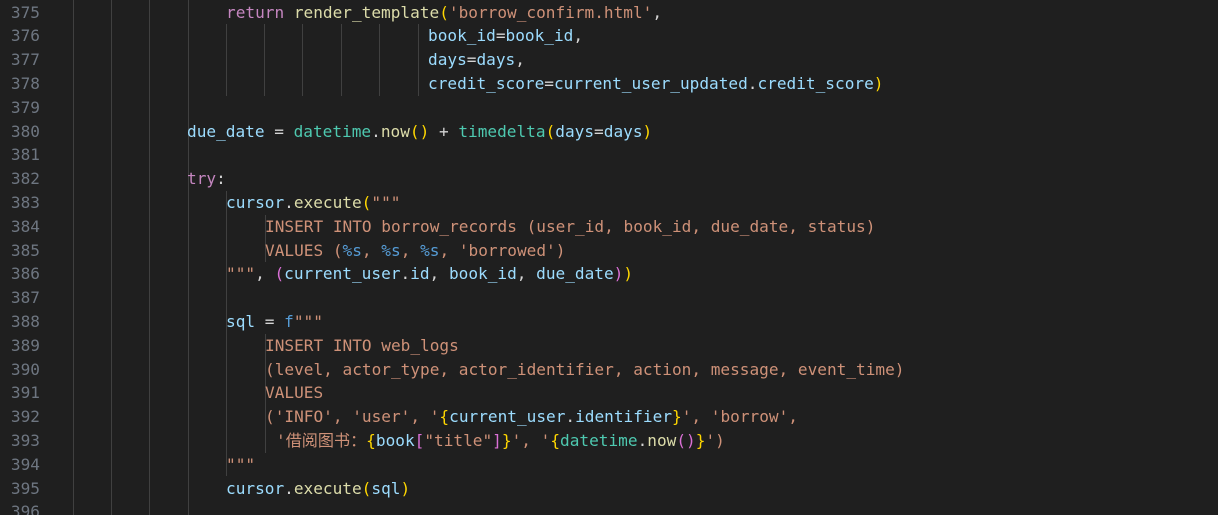  Describe the element at coordinates (294, 393) in the screenshot. I see `code-text: VALUES` at that location.